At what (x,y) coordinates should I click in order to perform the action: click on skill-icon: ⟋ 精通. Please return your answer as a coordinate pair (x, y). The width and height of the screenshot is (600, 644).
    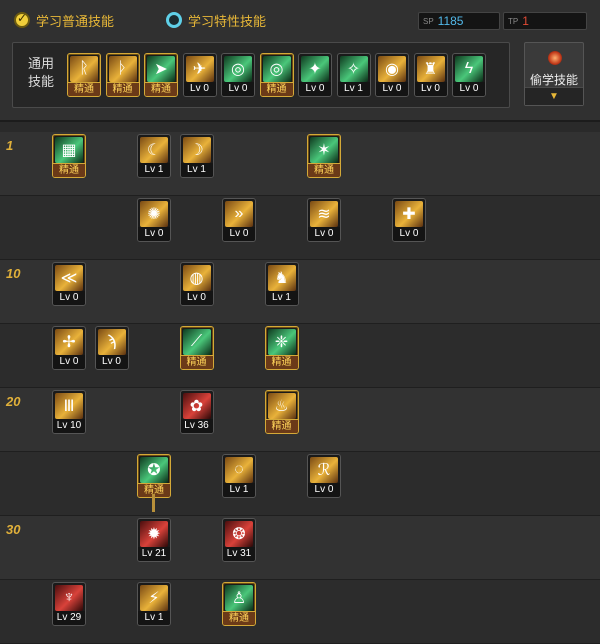
    Looking at the image, I should click on (196, 348).